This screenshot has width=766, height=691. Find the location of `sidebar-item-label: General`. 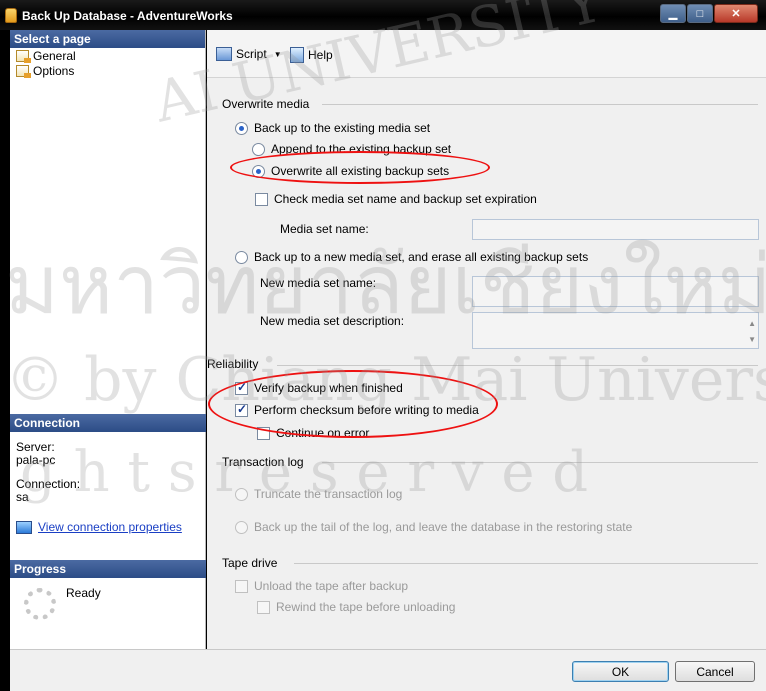

sidebar-item-label: General is located at coordinates (54, 55).